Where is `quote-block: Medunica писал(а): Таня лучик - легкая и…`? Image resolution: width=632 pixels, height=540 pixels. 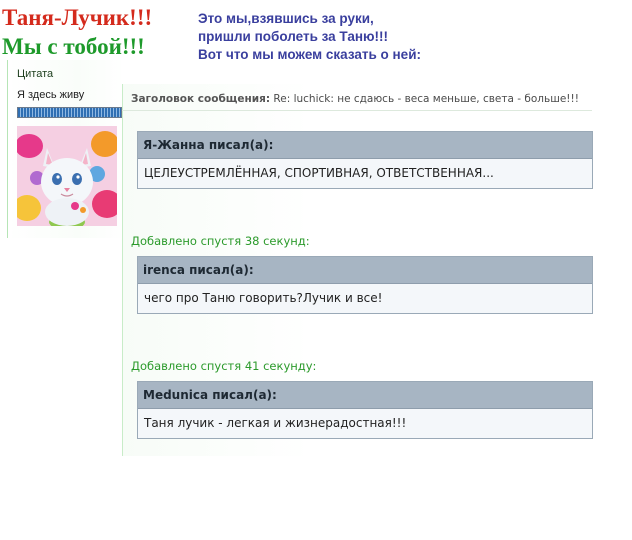
quote-block: Medunica писал(а): Таня лучик - легкая и… is located at coordinates (365, 410).